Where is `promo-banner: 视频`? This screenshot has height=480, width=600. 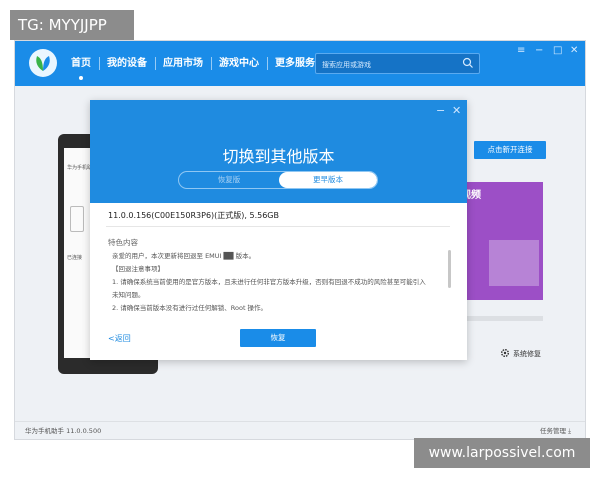
promo-banner: 视频 is located at coordinates (500, 241).